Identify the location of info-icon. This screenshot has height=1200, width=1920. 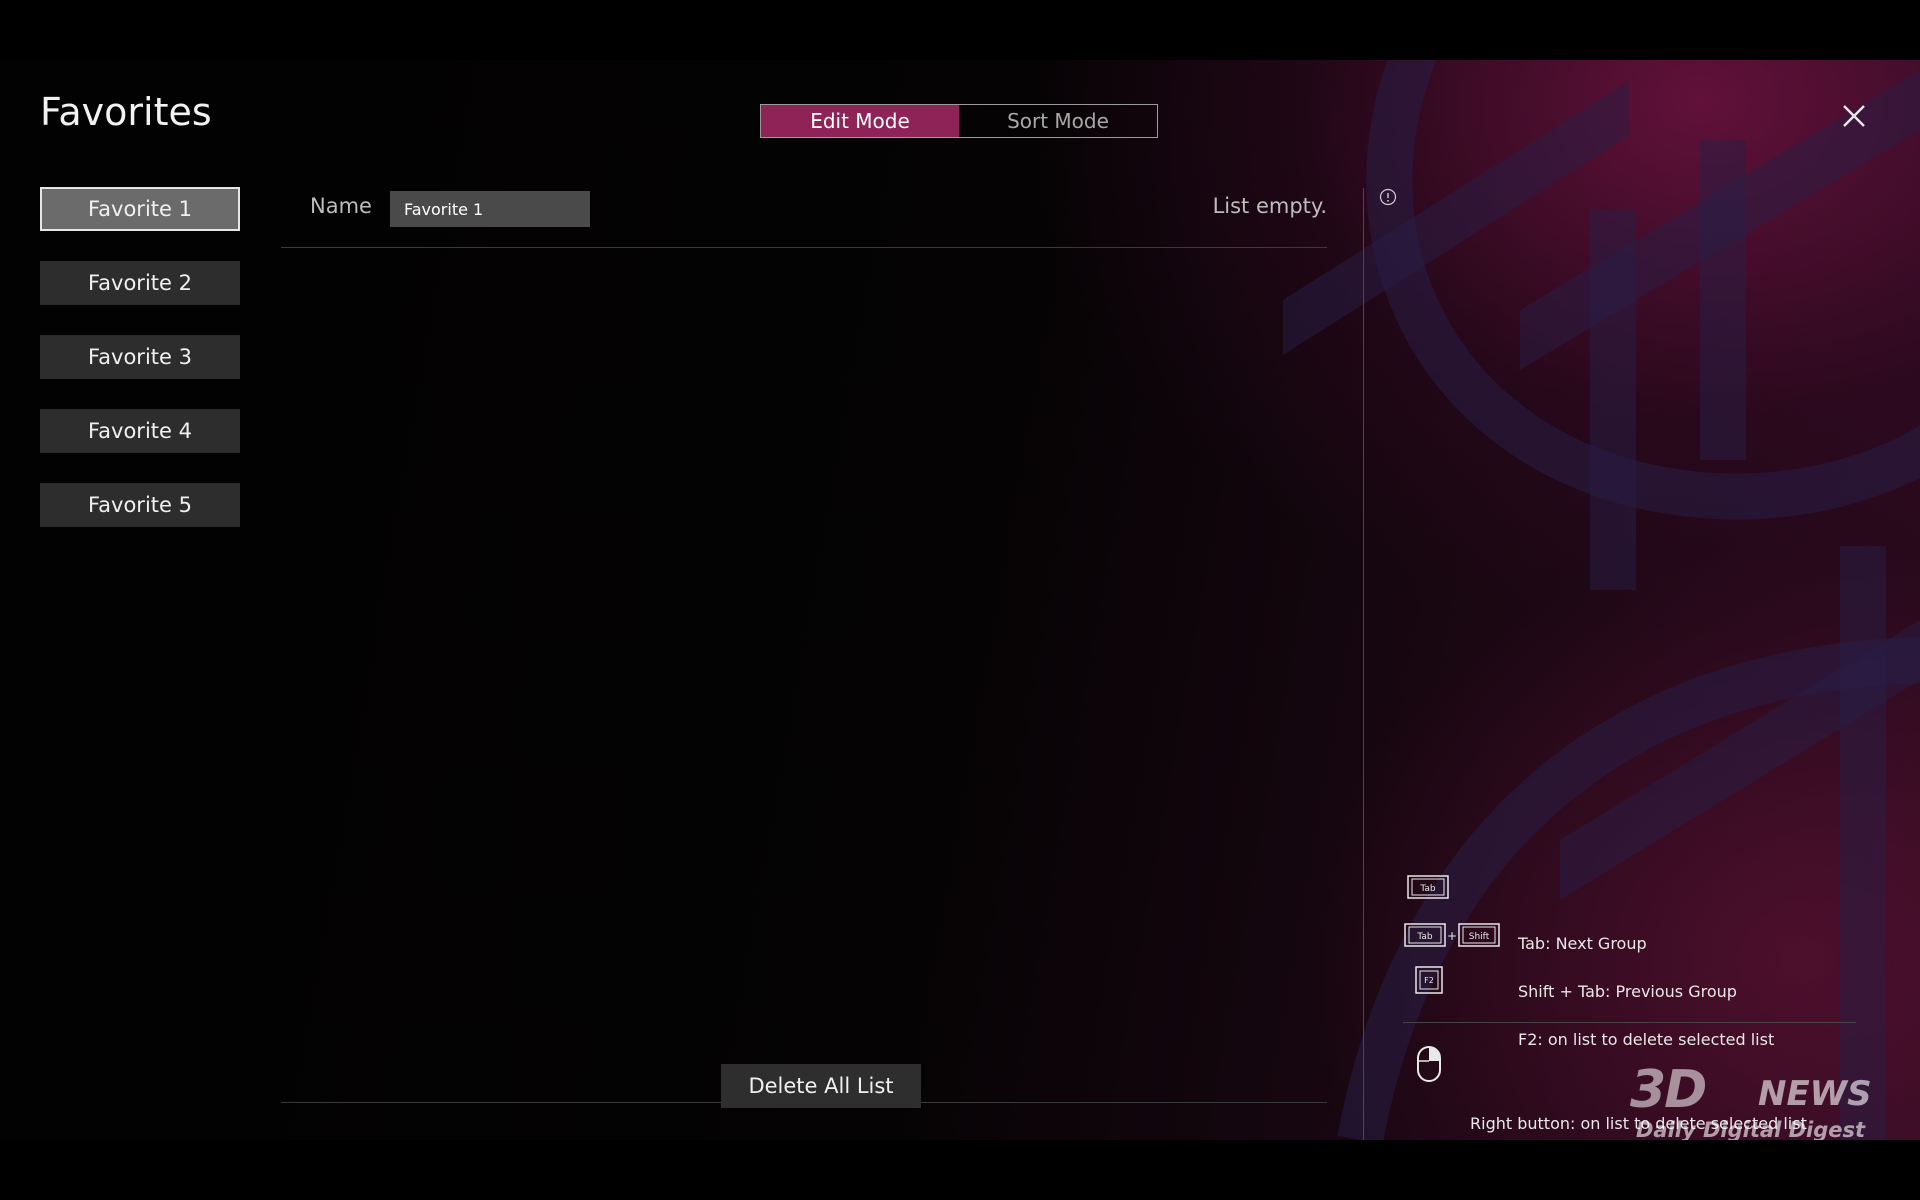
(1388, 197).